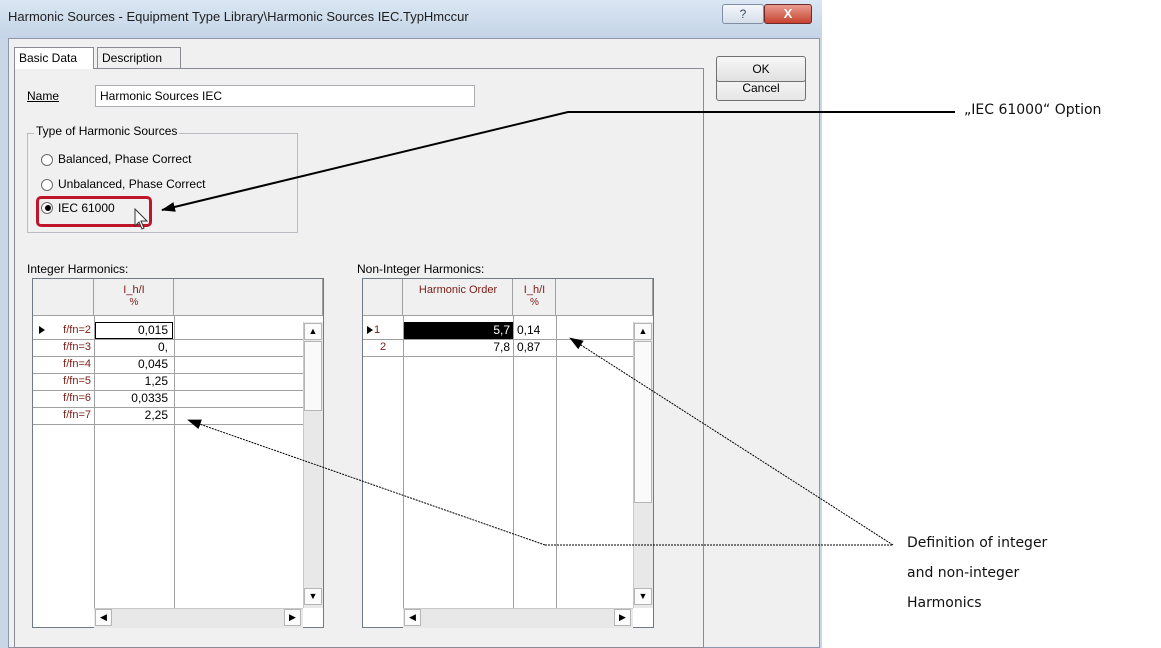 This screenshot has height=648, width=1161. Describe the element at coordinates (1033, 110) in the screenshot. I see `annotation-option: „IEC 61000“ Option` at that location.